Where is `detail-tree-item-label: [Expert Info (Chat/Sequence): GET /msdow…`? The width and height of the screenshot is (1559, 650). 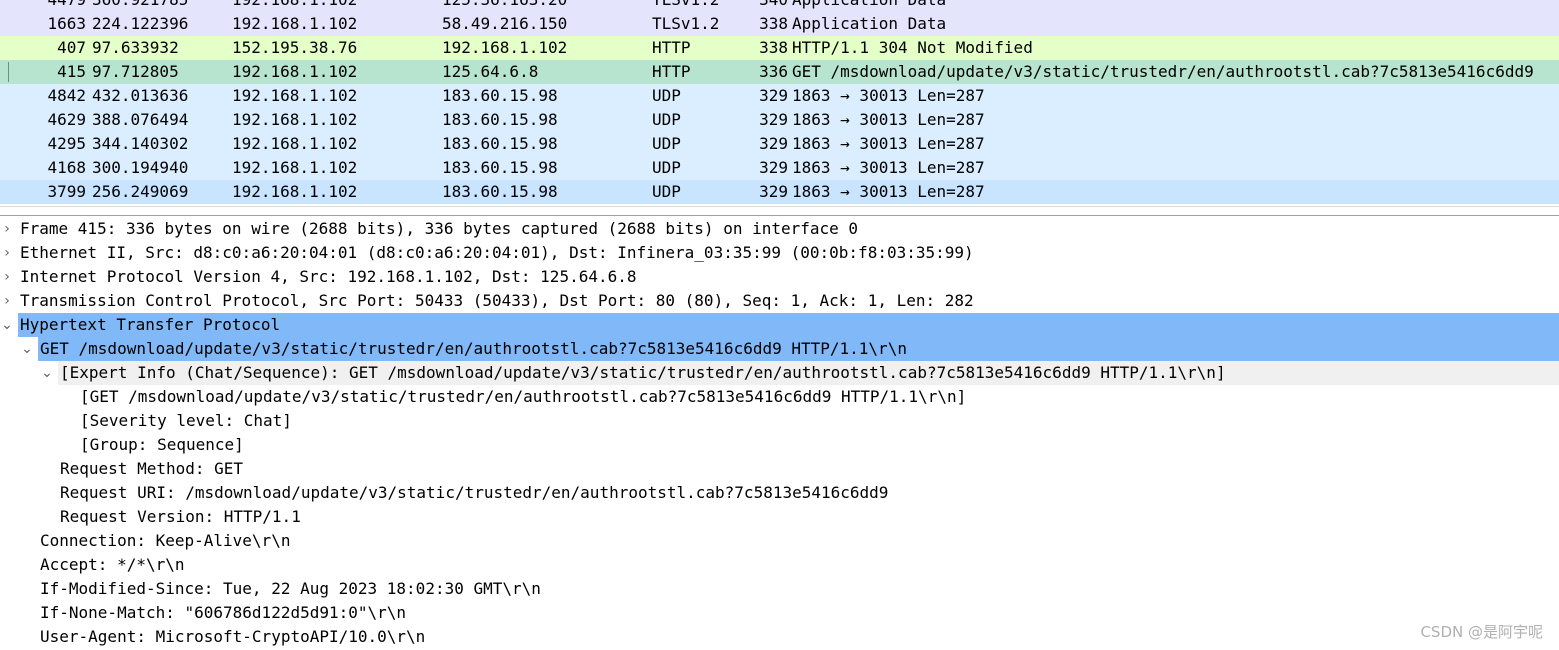
detail-tree-item-label: [Expert Info (Chat/Sequence): GET /msdow… is located at coordinates (643, 372).